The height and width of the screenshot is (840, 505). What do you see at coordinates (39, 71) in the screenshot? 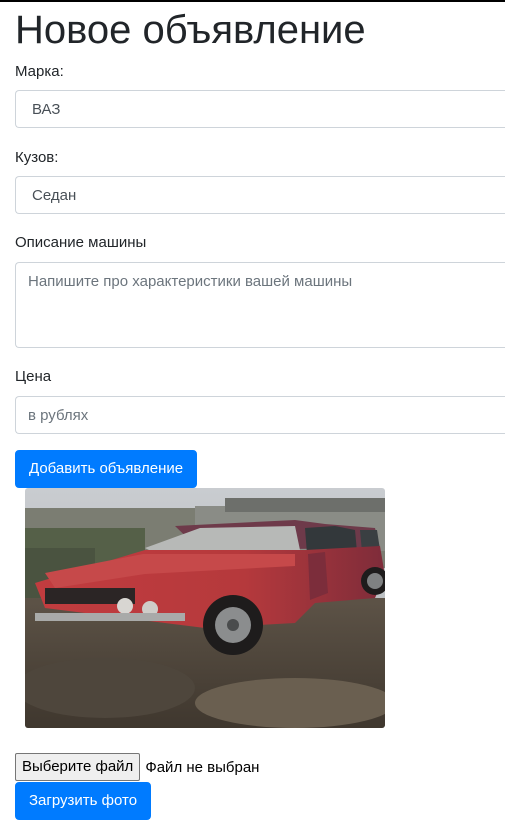
I see `brand-label: Марка:` at bounding box center [39, 71].